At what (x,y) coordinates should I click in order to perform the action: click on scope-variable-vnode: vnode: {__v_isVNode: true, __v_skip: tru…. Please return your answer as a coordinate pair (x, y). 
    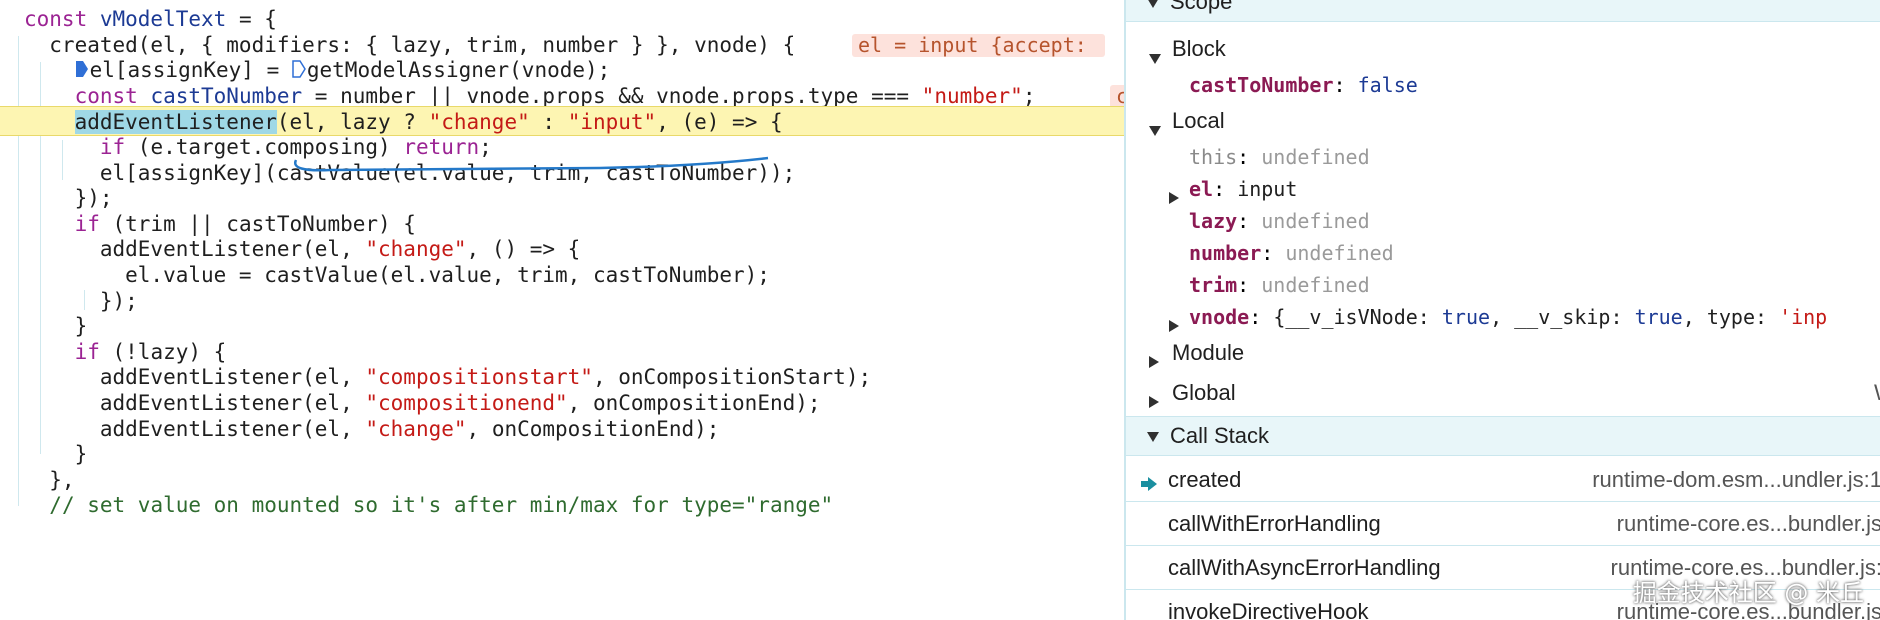
    Looking at the image, I should click on (1503, 317).